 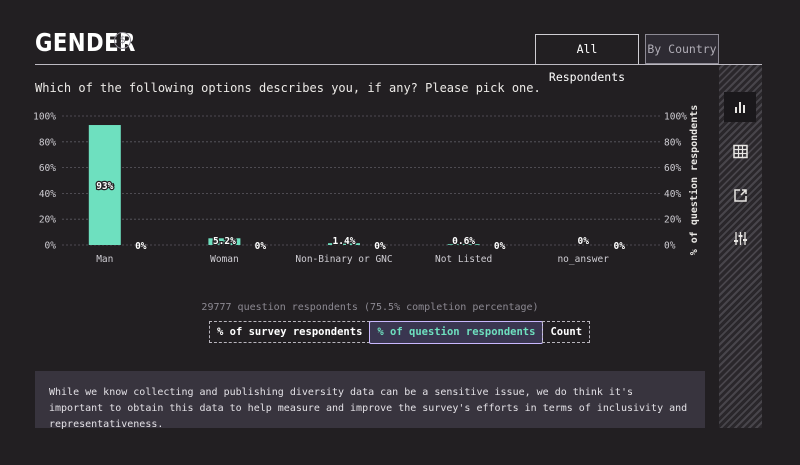 What do you see at coordinates (47, 168) in the screenshot?
I see `y-tick-label-left: 60%` at bounding box center [47, 168].